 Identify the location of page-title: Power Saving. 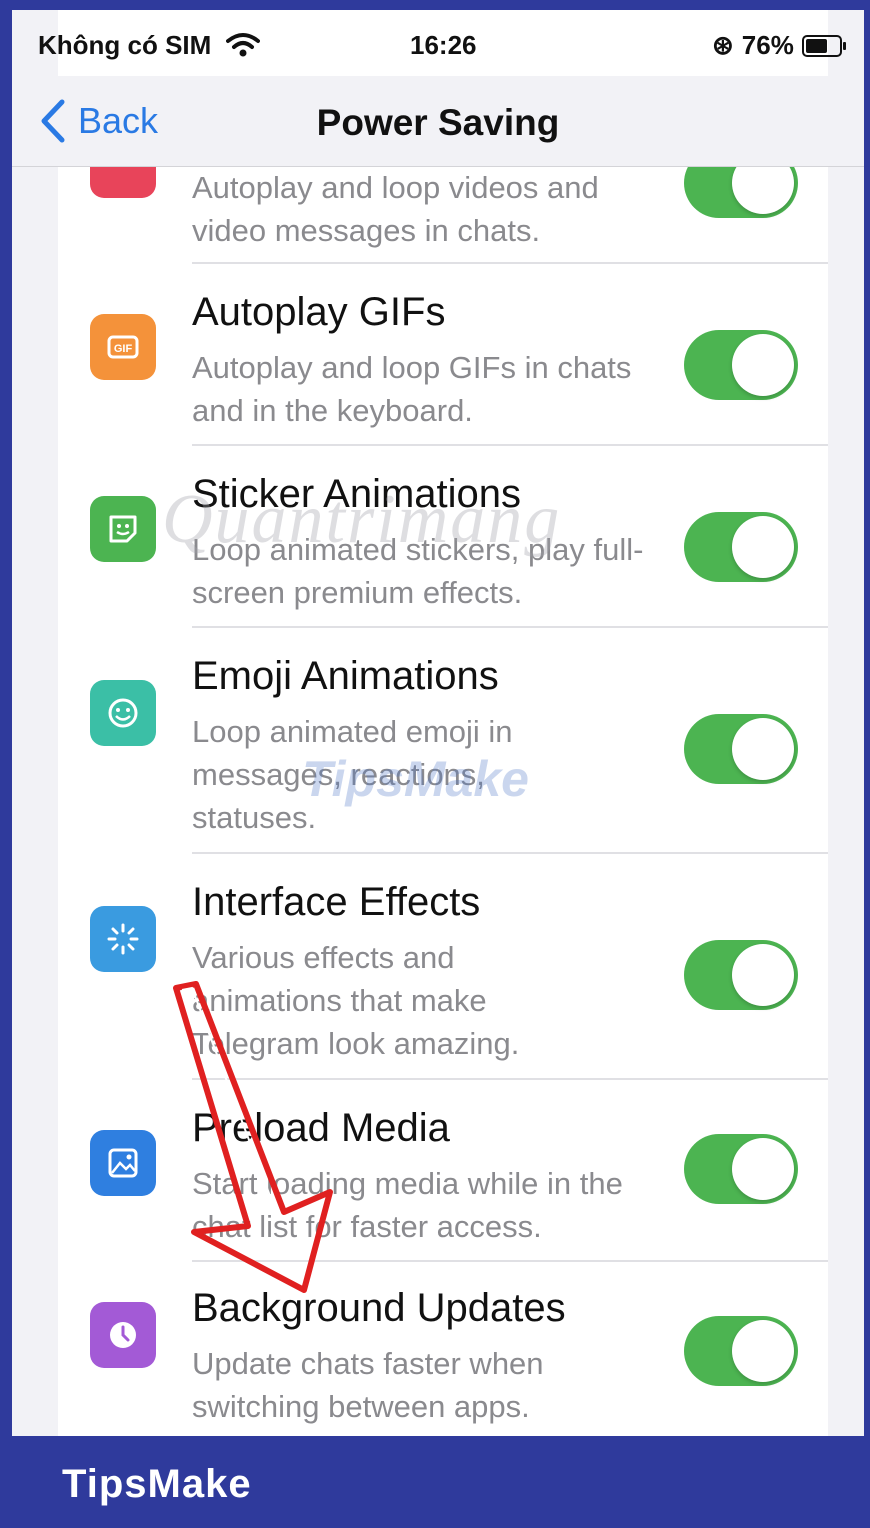
(438, 122).